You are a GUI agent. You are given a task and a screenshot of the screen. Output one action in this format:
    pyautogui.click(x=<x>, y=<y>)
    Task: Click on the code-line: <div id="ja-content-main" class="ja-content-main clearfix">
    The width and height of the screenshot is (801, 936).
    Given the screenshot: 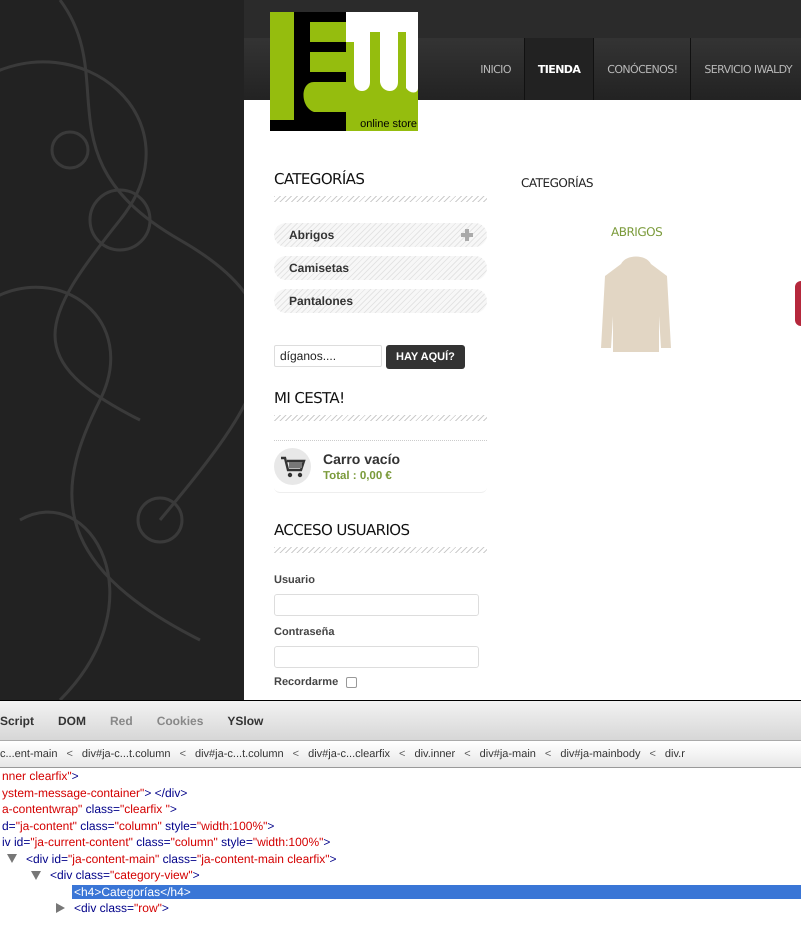 What is the action you would take?
    pyautogui.click(x=182, y=859)
    